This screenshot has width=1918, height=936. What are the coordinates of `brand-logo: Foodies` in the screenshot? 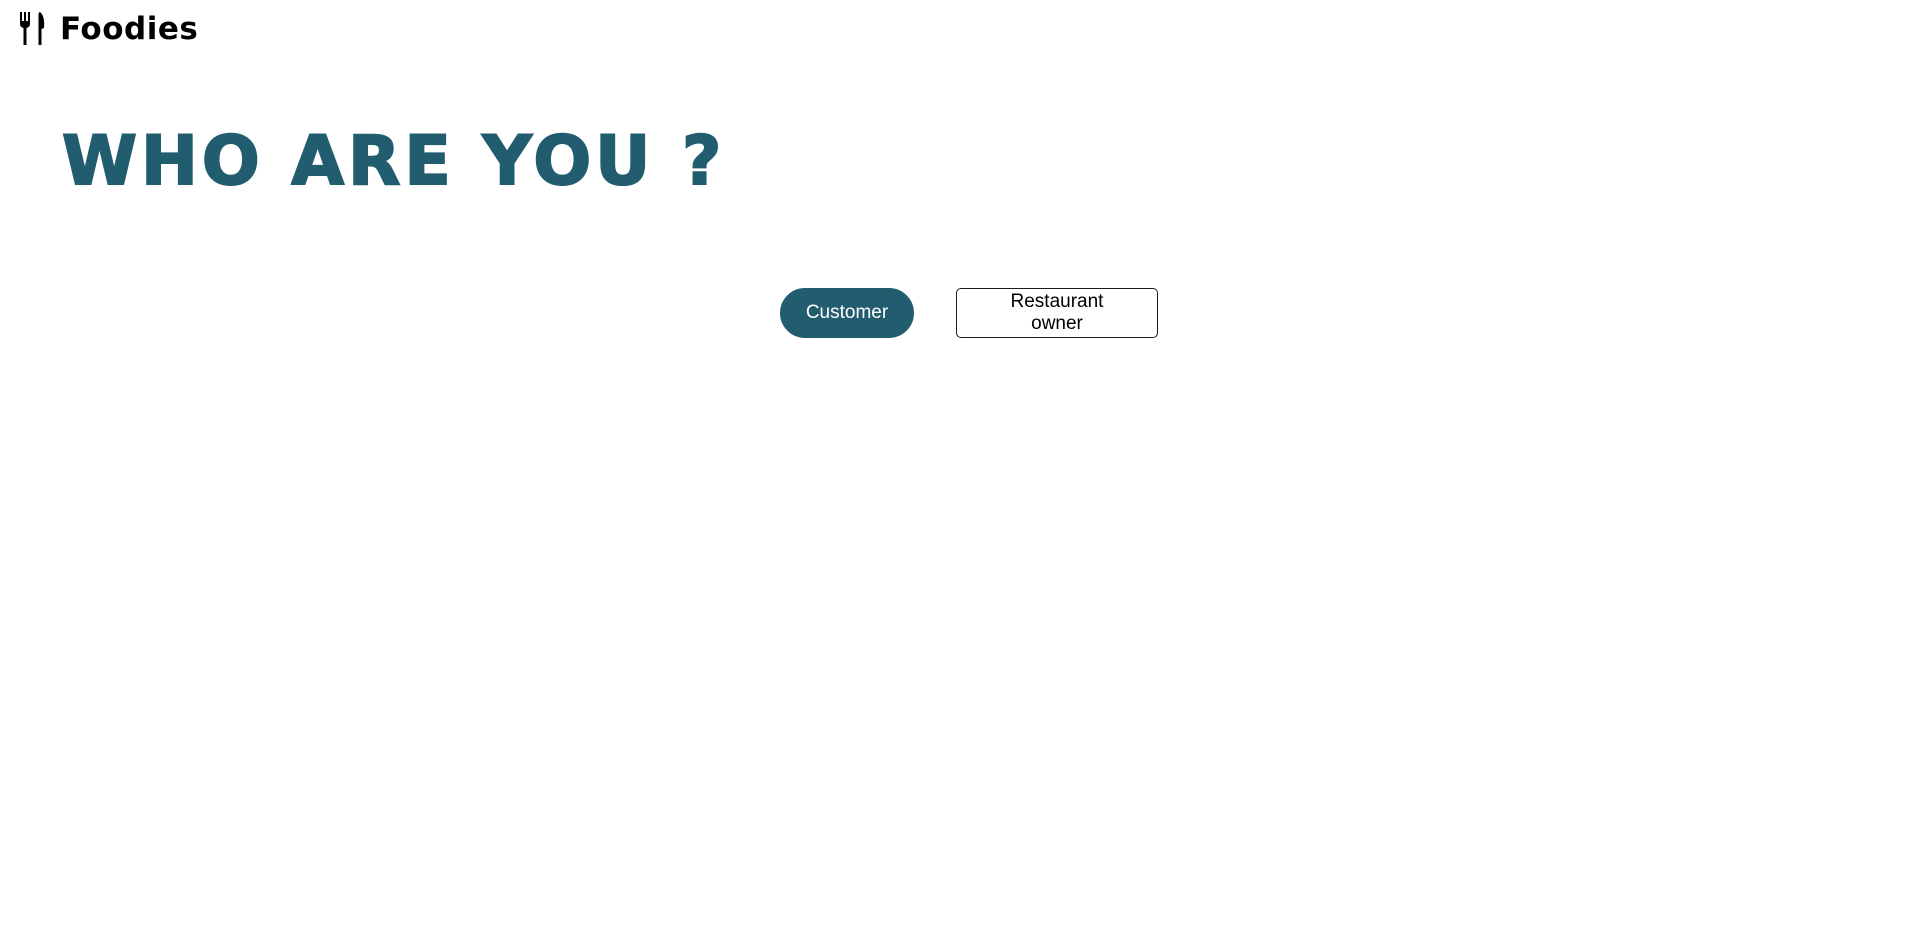 It's located at (108, 29).